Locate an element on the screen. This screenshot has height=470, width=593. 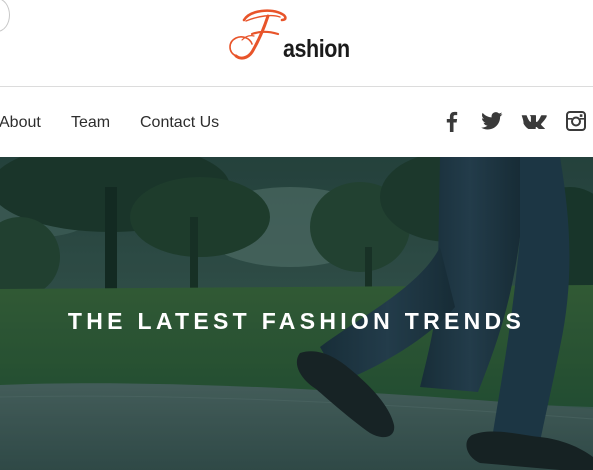
nav-link-team: Team is located at coordinates (90, 123).